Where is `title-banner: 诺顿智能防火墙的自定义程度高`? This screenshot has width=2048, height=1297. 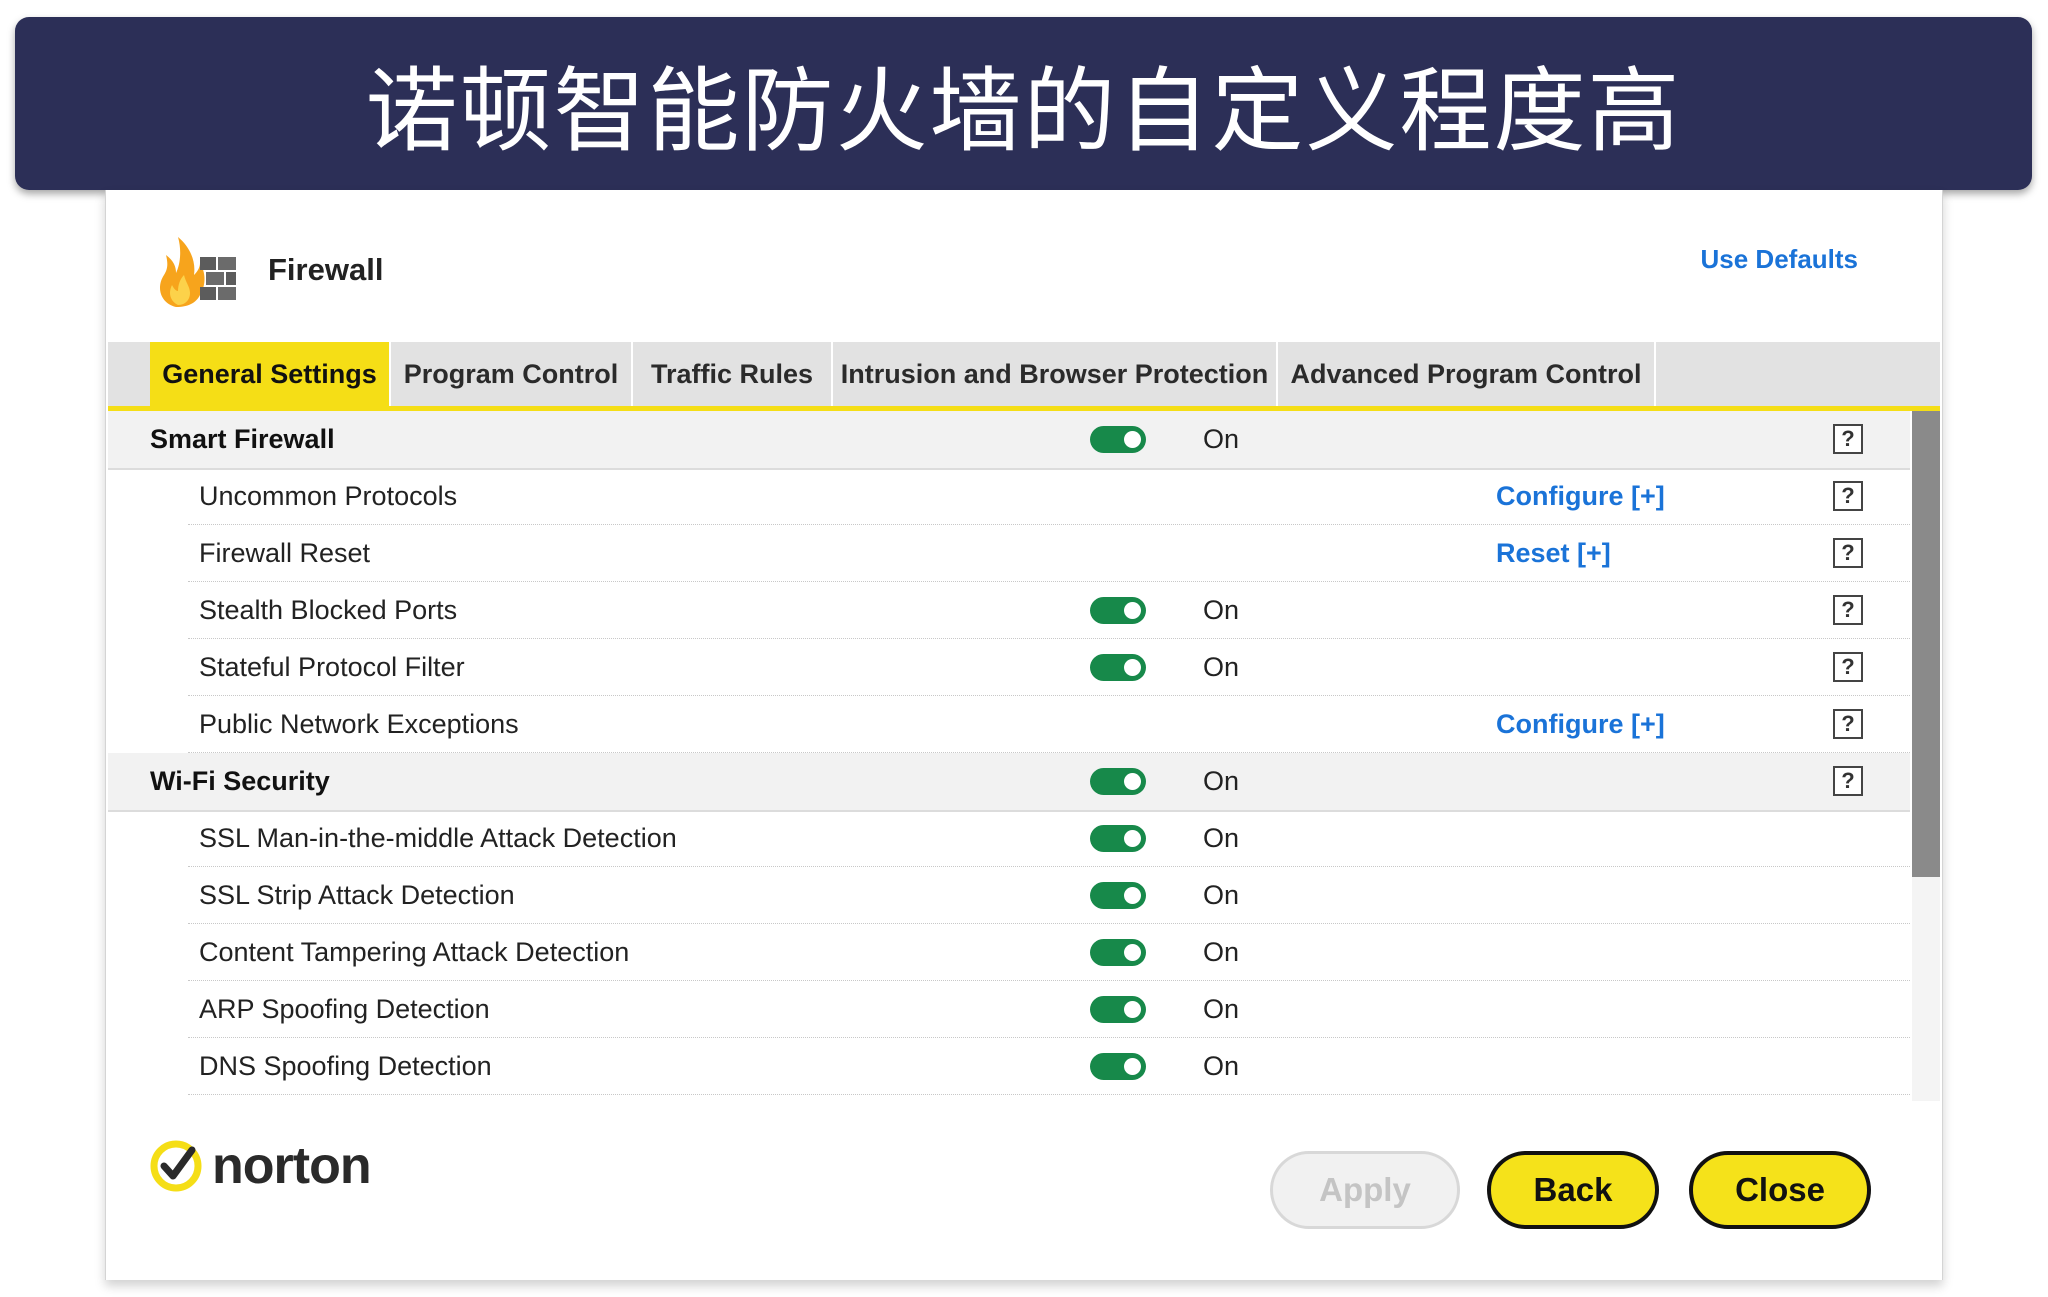 title-banner: 诺顿智能防火墙的自定义程度高 is located at coordinates (1023, 103).